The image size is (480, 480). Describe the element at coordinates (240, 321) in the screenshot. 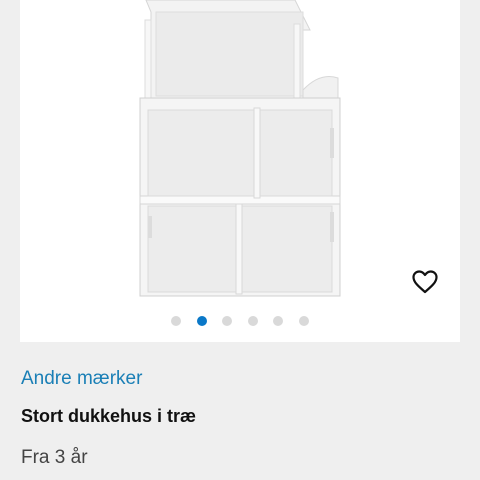

I see `gallery-pagination` at that location.